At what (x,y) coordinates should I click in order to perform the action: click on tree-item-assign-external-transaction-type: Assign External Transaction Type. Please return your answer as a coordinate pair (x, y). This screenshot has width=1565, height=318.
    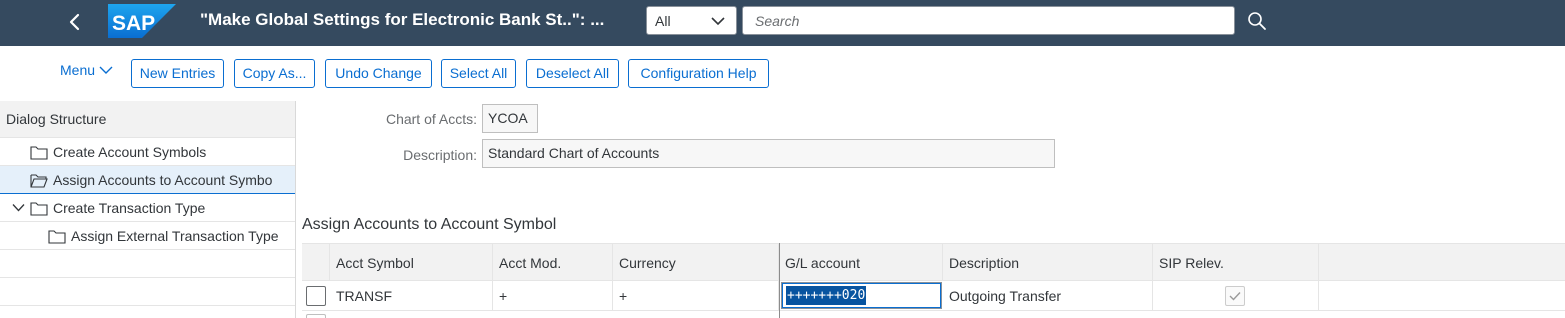
    Looking at the image, I should click on (147, 236).